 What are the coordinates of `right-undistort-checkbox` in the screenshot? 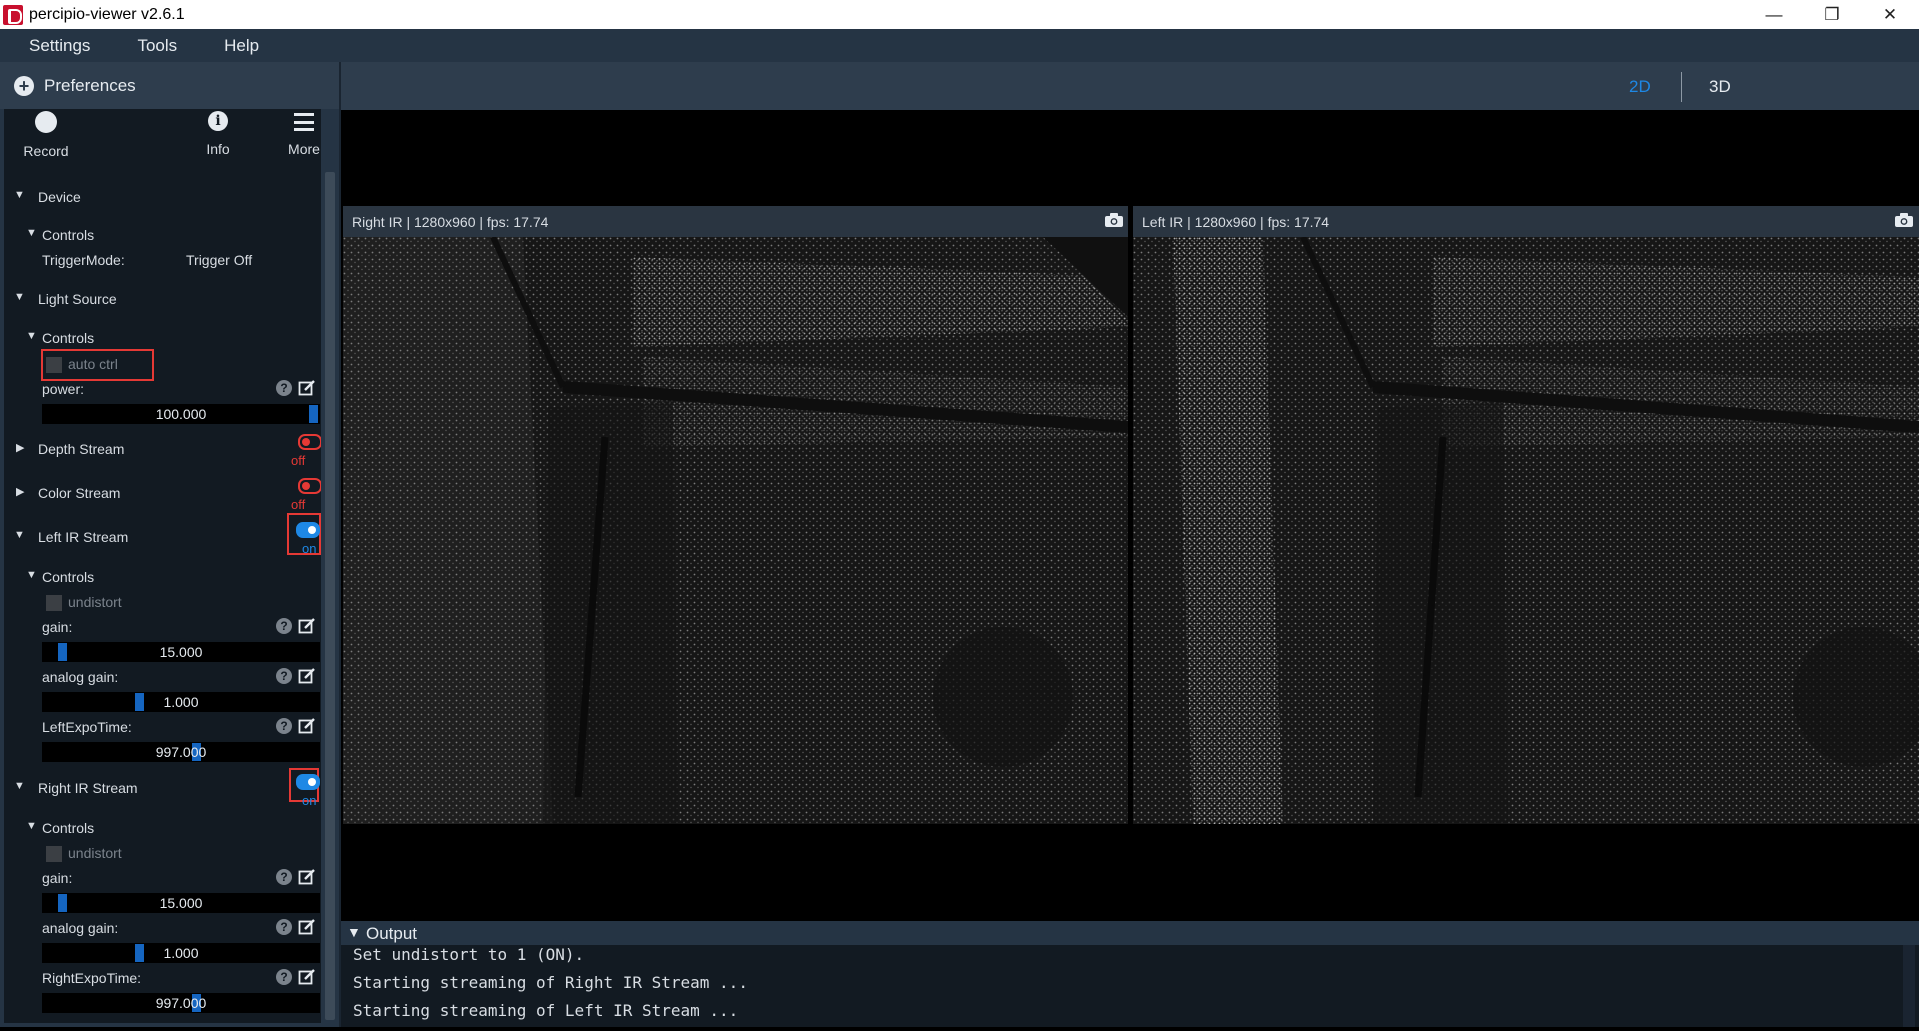 It's located at (54, 854).